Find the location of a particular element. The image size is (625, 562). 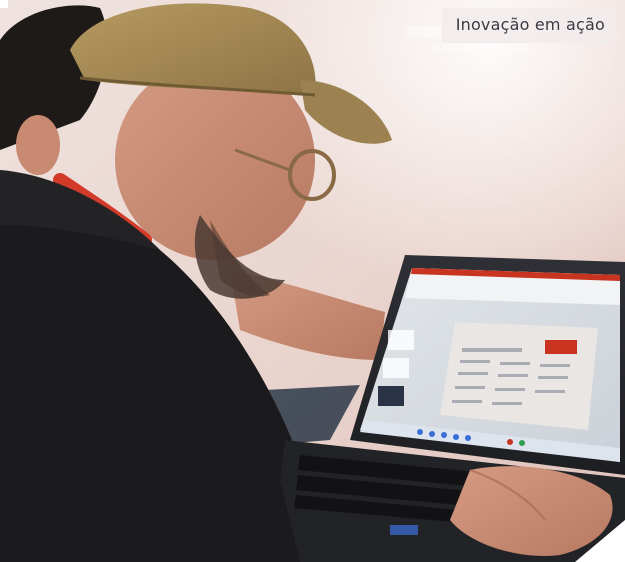

caption-text: Inovação em ação is located at coordinates (530, 24).